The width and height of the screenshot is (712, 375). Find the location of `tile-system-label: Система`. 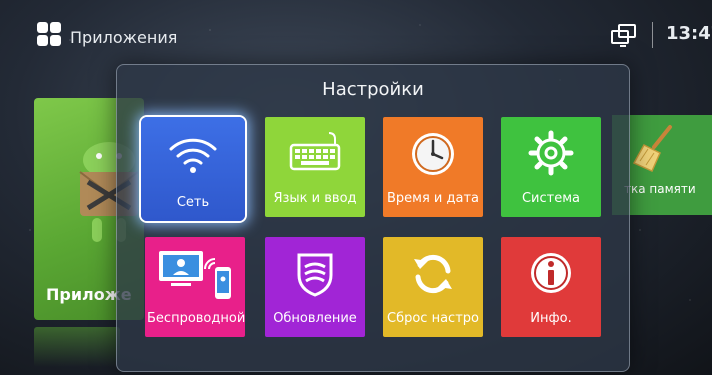

tile-system-label: Система is located at coordinates (551, 198).